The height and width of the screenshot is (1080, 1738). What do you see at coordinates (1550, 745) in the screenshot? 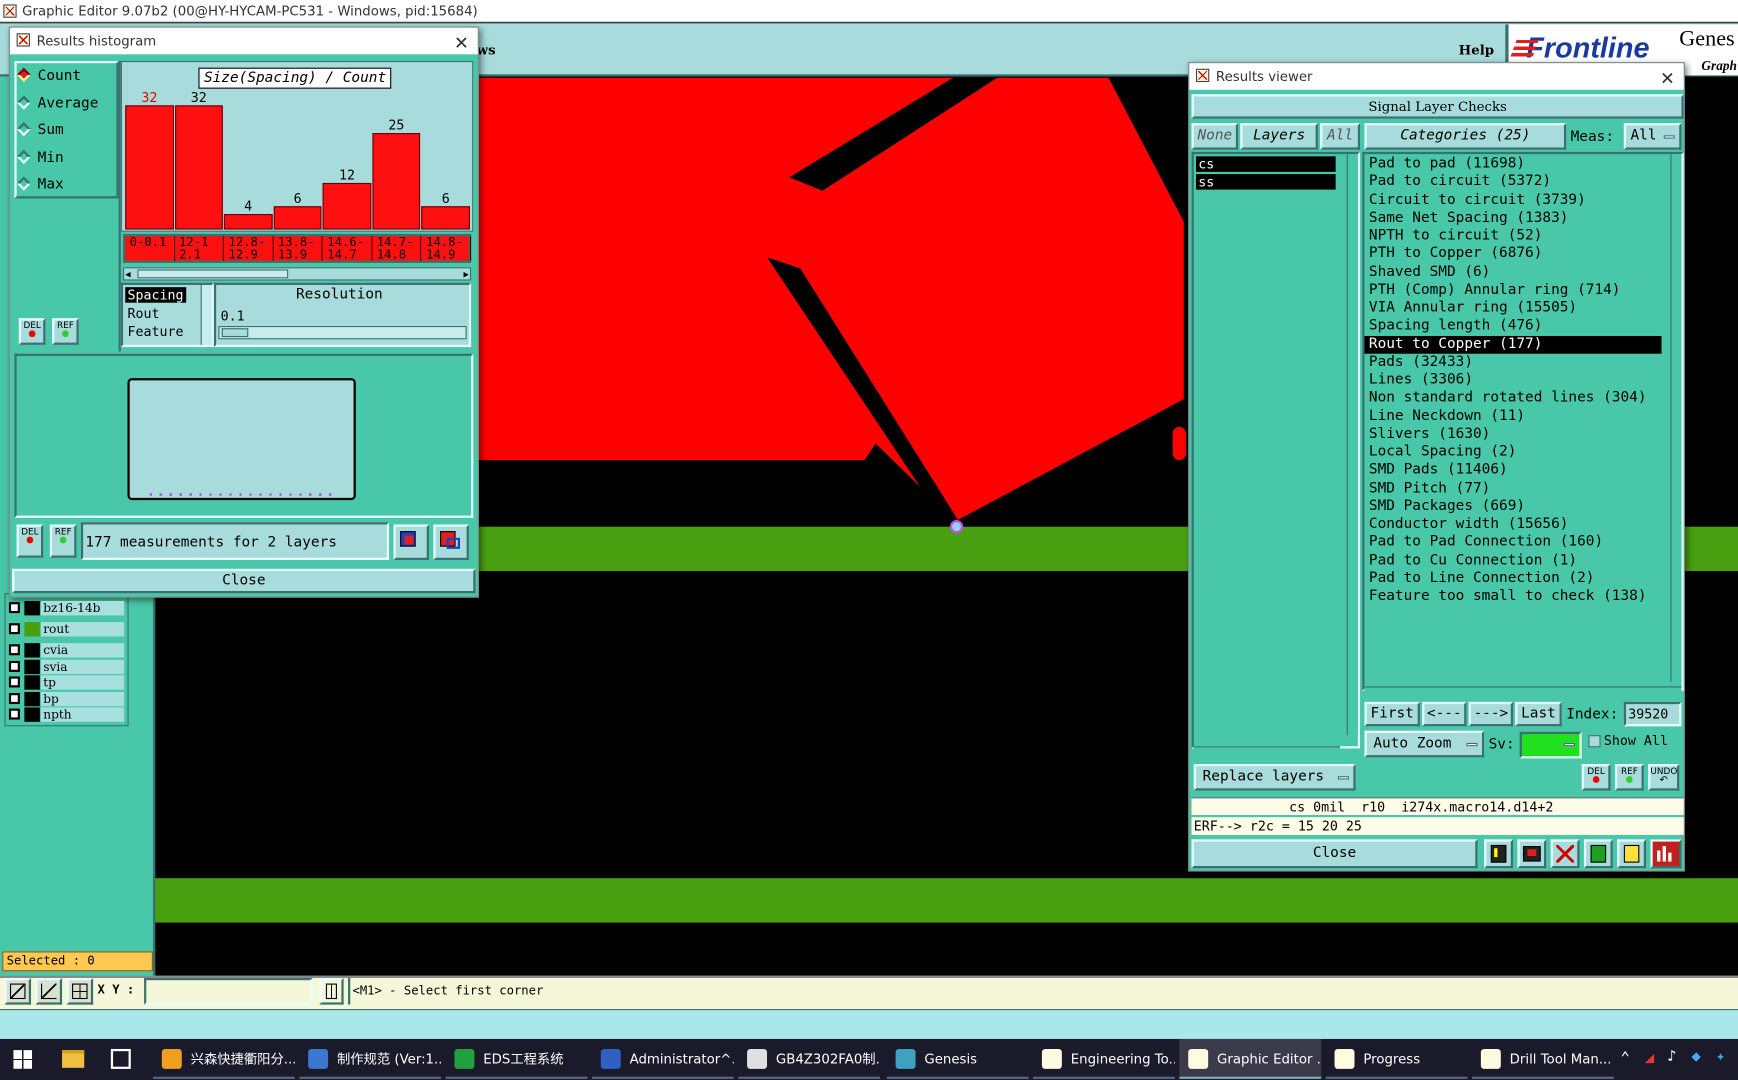
I see `severity-dropdown` at bounding box center [1550, 745].